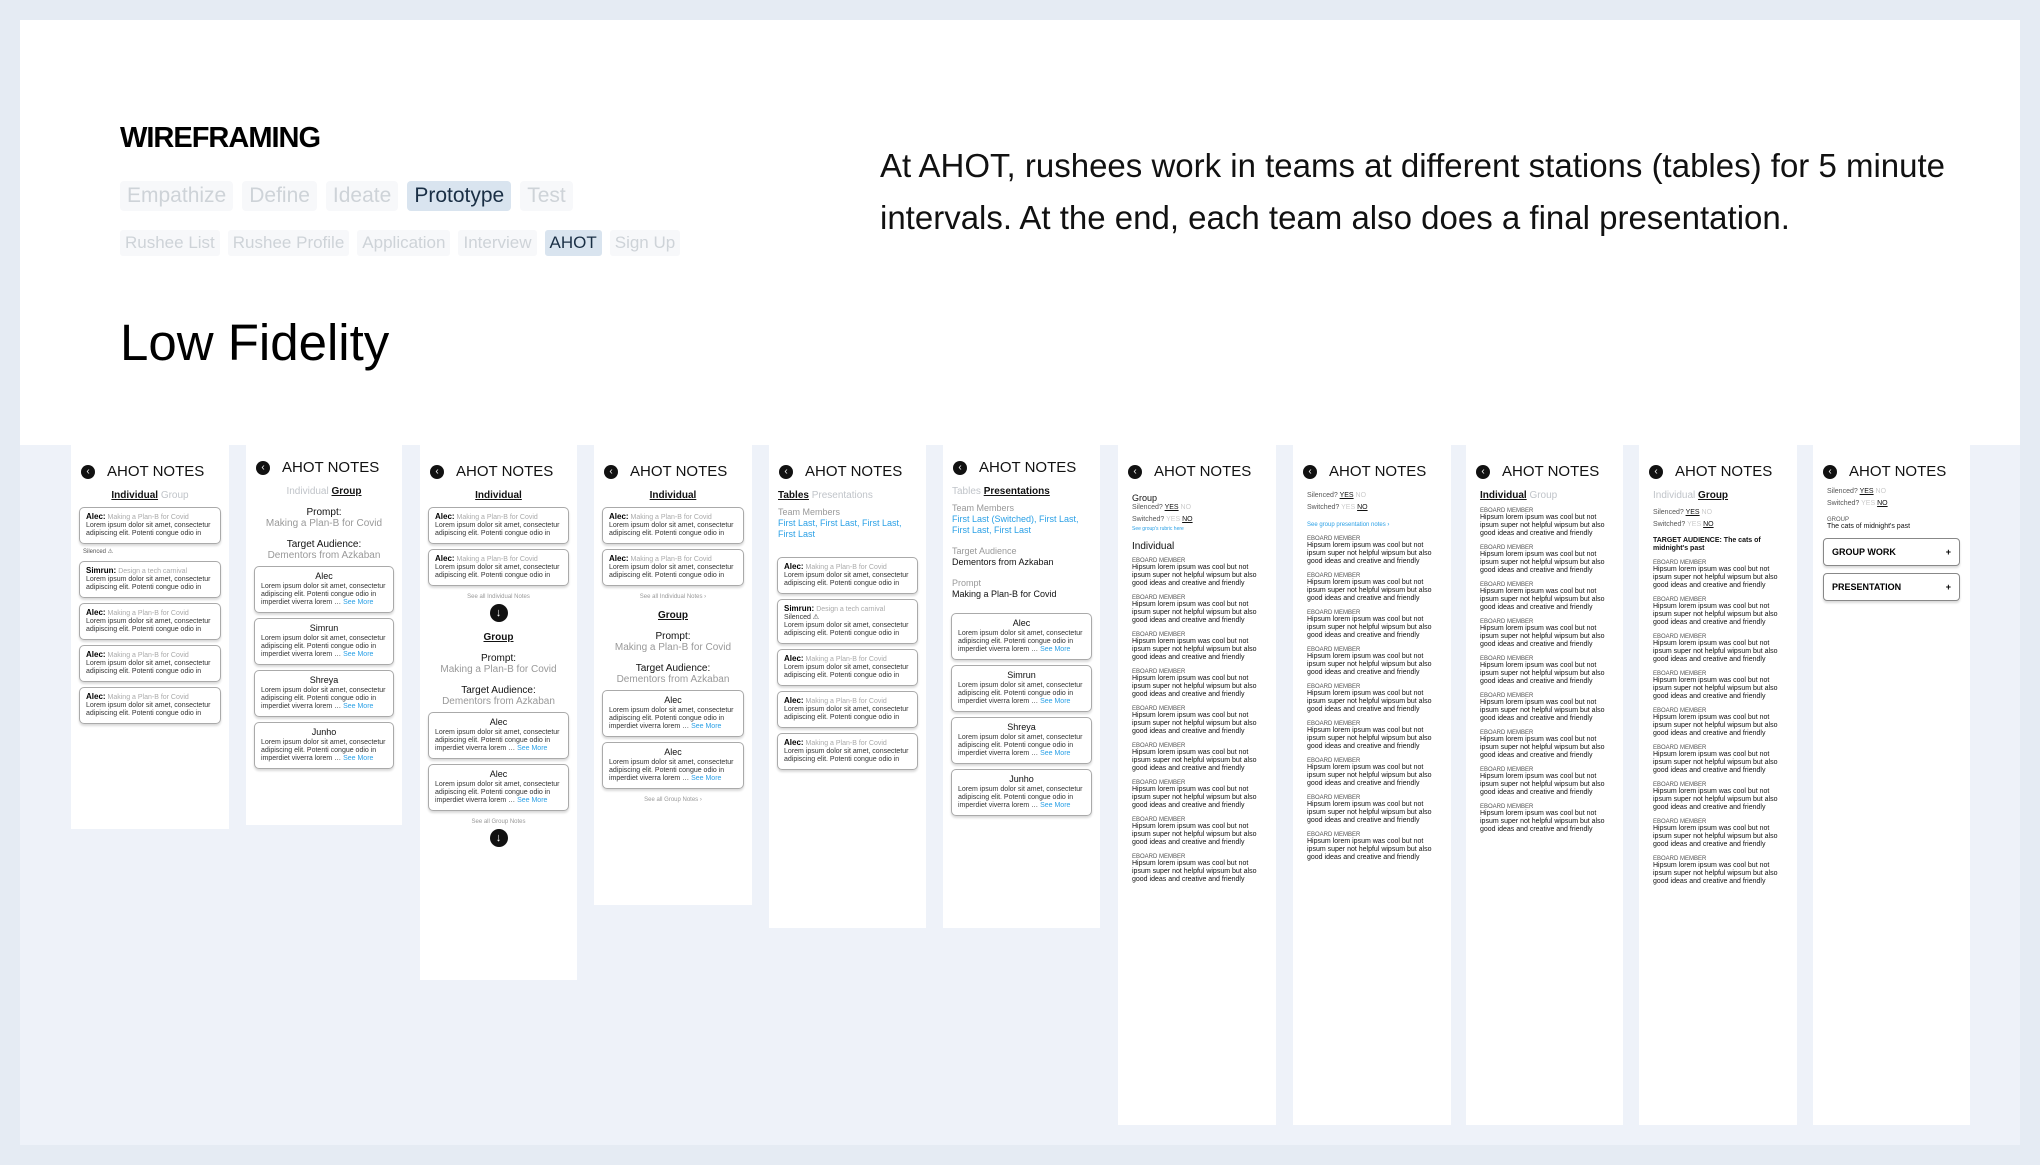  Describe the element at coordinates (1891, 587) in the screenshot. I see `presentation-button: PRESENTATION +` at that location.